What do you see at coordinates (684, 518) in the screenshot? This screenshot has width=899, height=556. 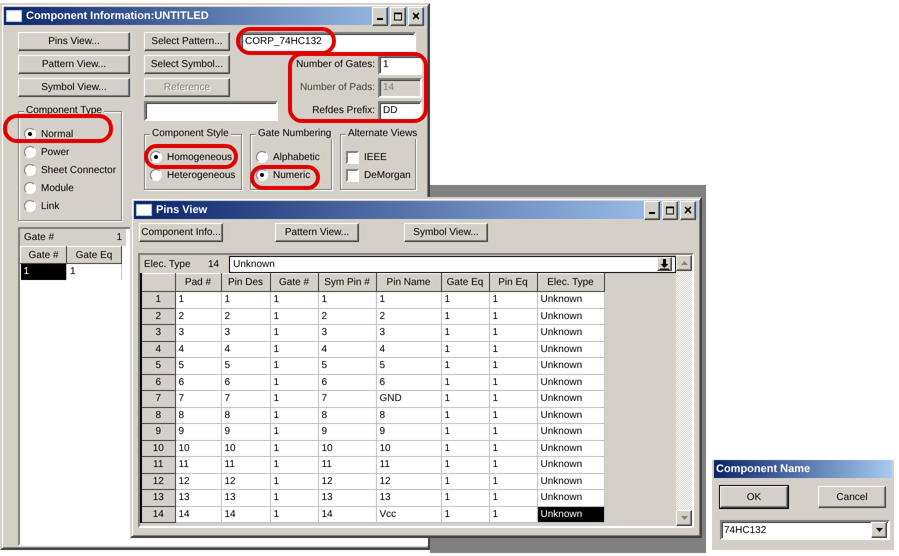 I see `scroll-down-button` at bounding box center [684, 518].